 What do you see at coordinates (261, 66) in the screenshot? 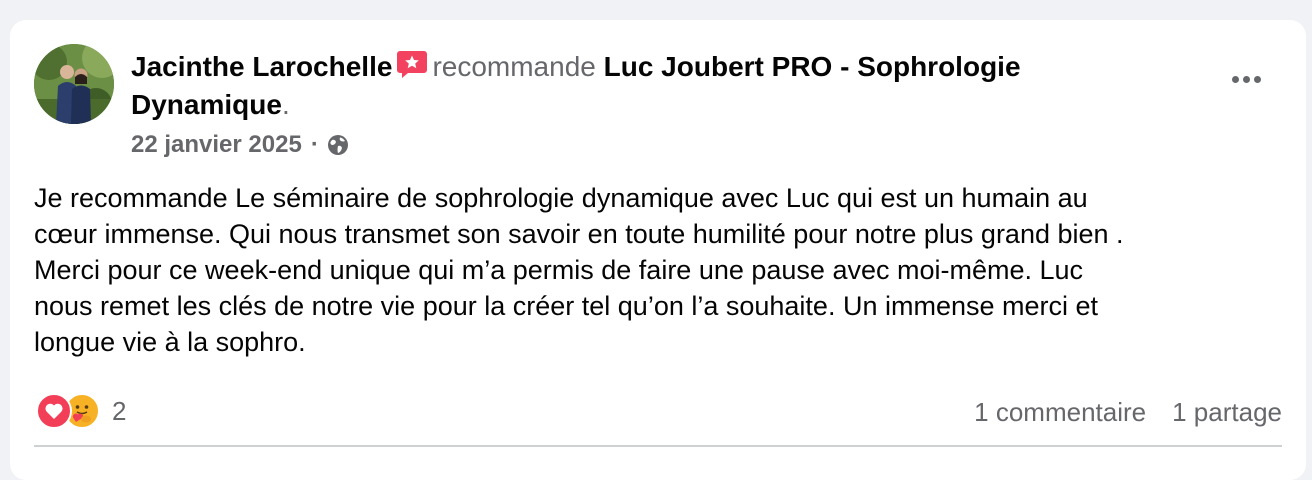
I see `author-name: Jacinthe Larochelle` at bounding box center [261, 66].